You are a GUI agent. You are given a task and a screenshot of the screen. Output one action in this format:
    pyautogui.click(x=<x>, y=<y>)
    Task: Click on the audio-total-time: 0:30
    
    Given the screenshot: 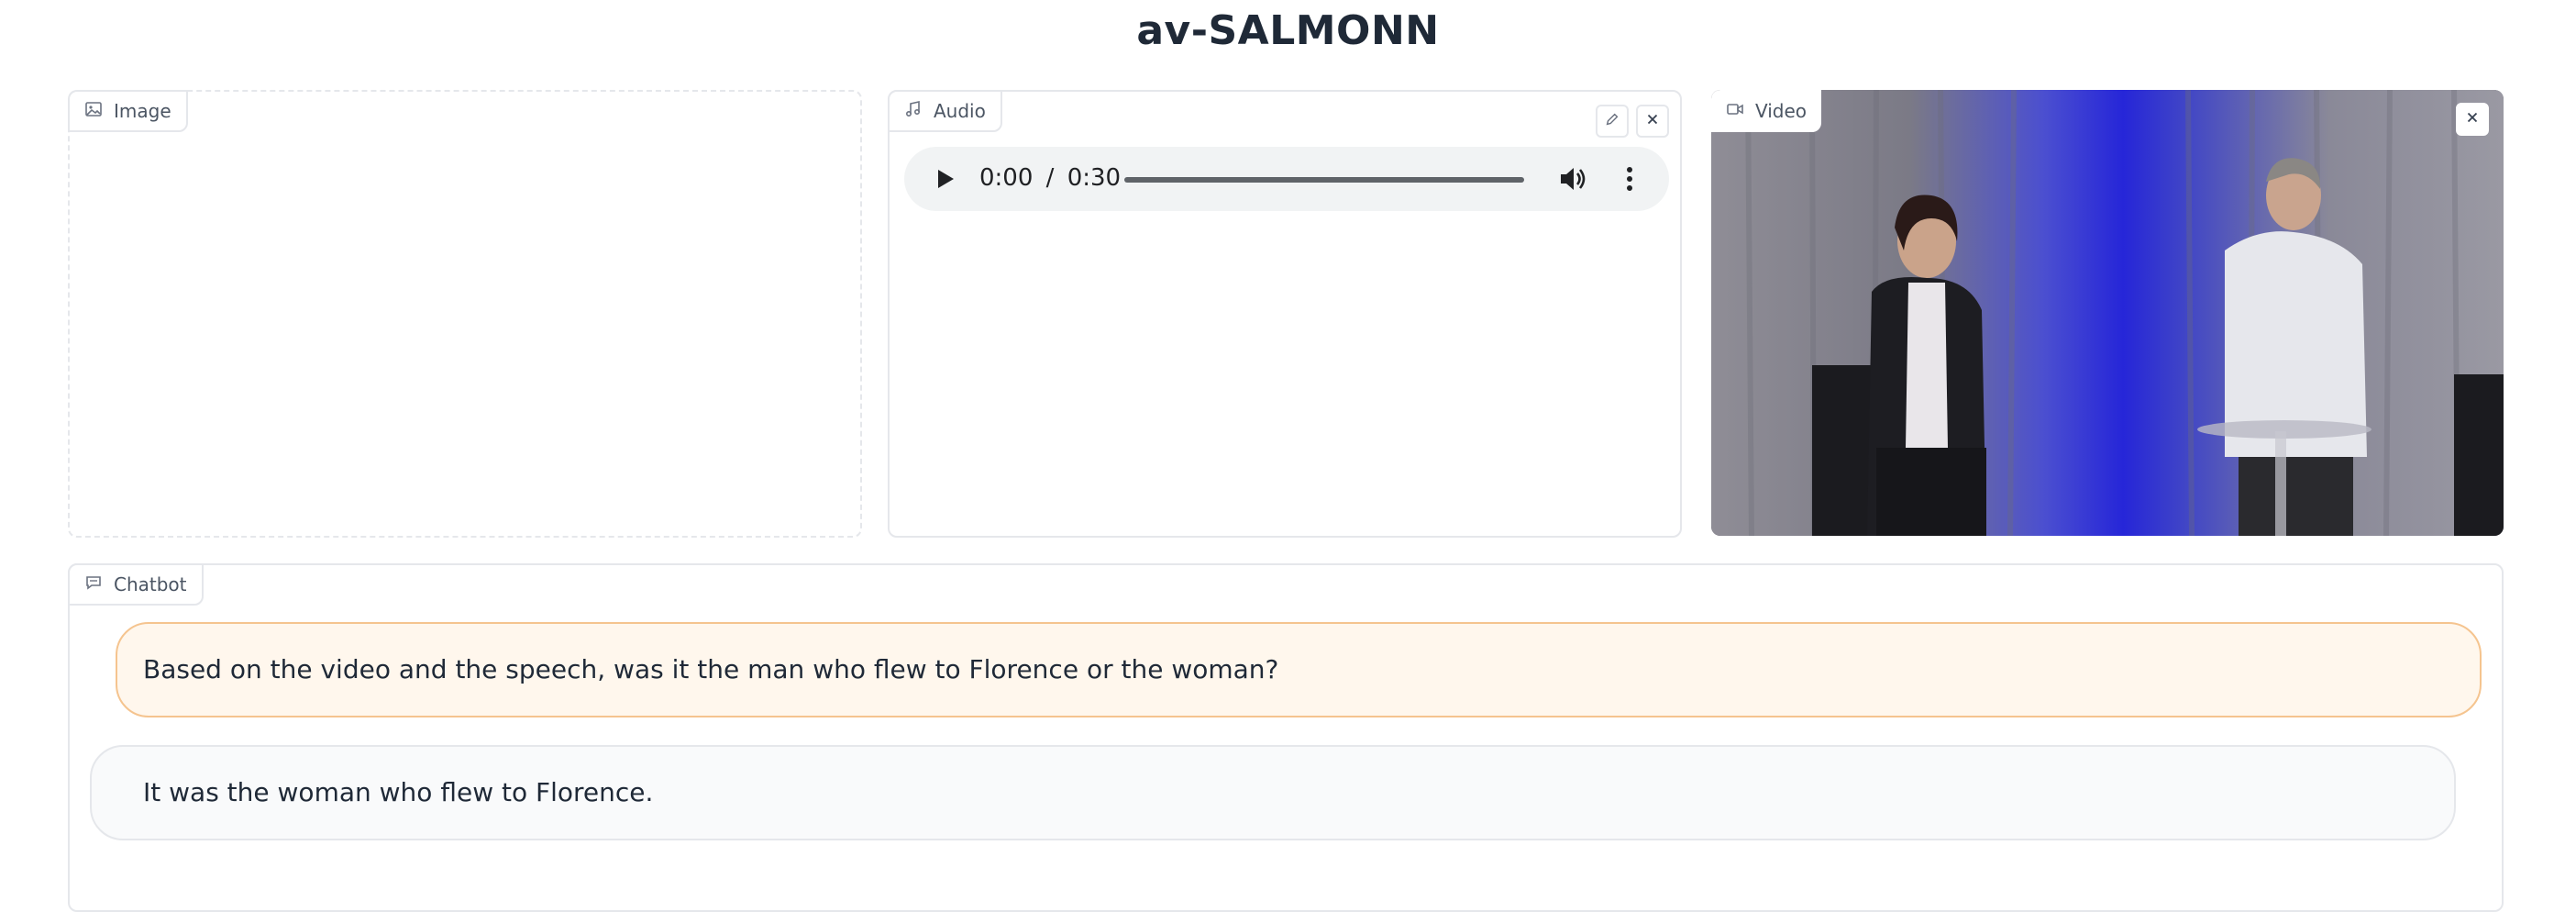 What is the action you would take?
    pyautogui.click(x=1094, y=178)
    